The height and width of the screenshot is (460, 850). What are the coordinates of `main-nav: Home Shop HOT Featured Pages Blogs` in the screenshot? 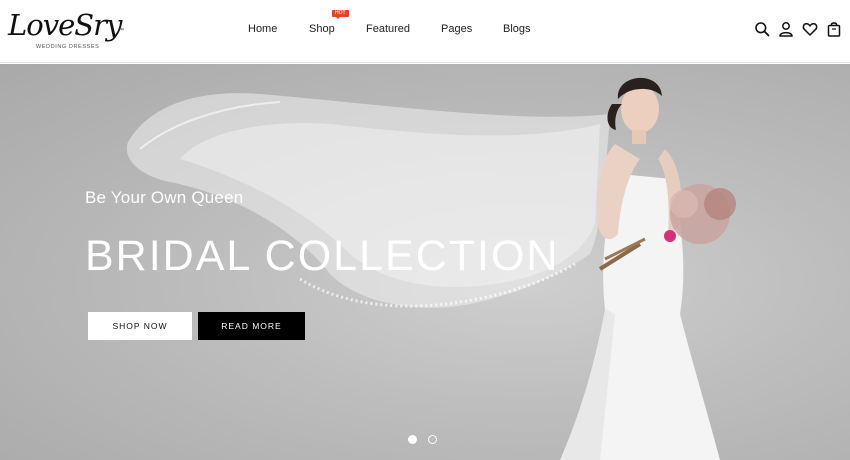 It's located at (425, 31).